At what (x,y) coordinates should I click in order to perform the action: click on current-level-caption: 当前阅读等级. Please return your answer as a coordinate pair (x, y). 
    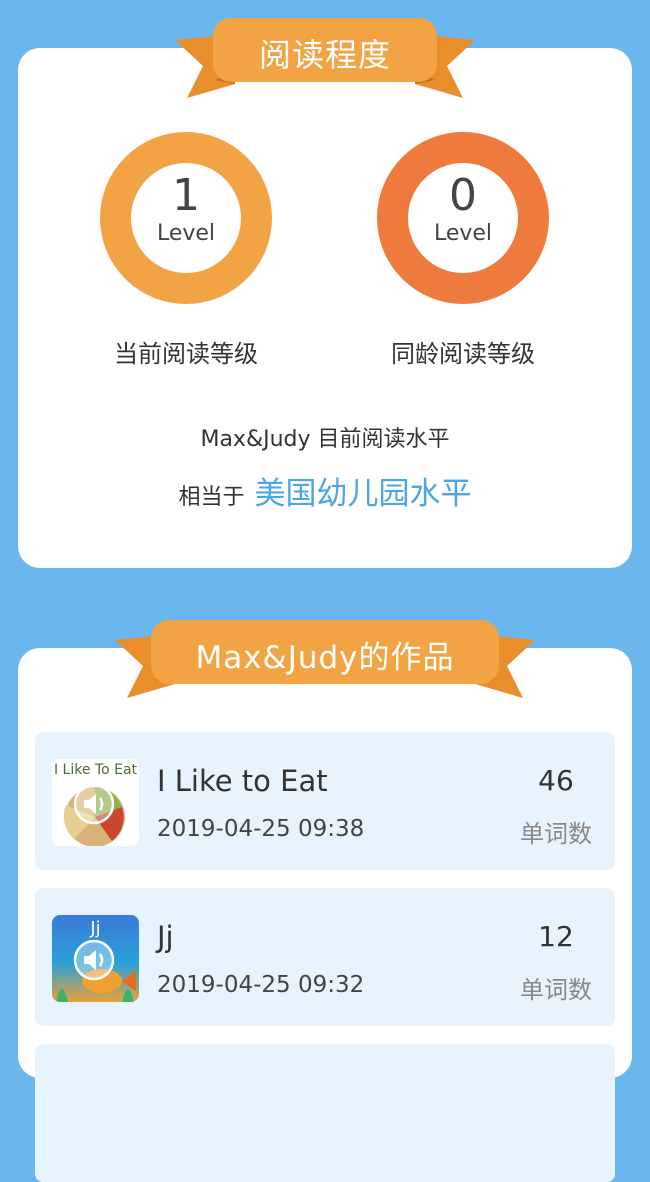
    Looking at the image, I should click on (186, 354).